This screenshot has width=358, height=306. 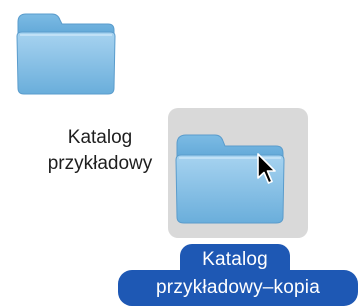 I want to click on folder-label-highlight: przykładowy–kopia, so click(x=238, y=288).